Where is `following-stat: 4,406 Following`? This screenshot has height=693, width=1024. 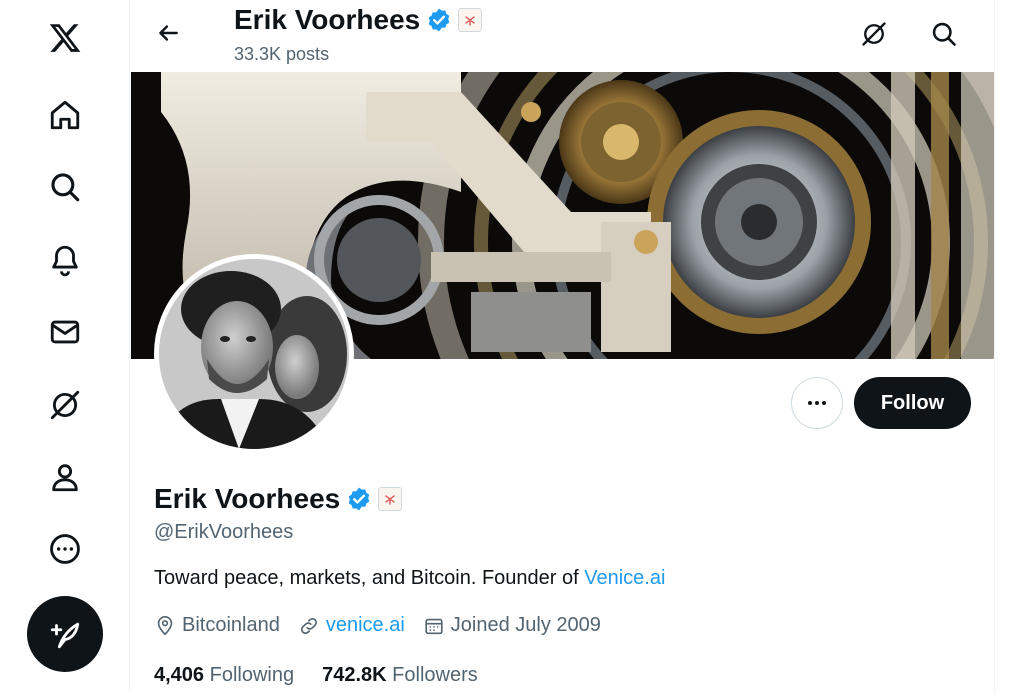 following-stat: 4,406 Following is located at coordinates (224, 675).